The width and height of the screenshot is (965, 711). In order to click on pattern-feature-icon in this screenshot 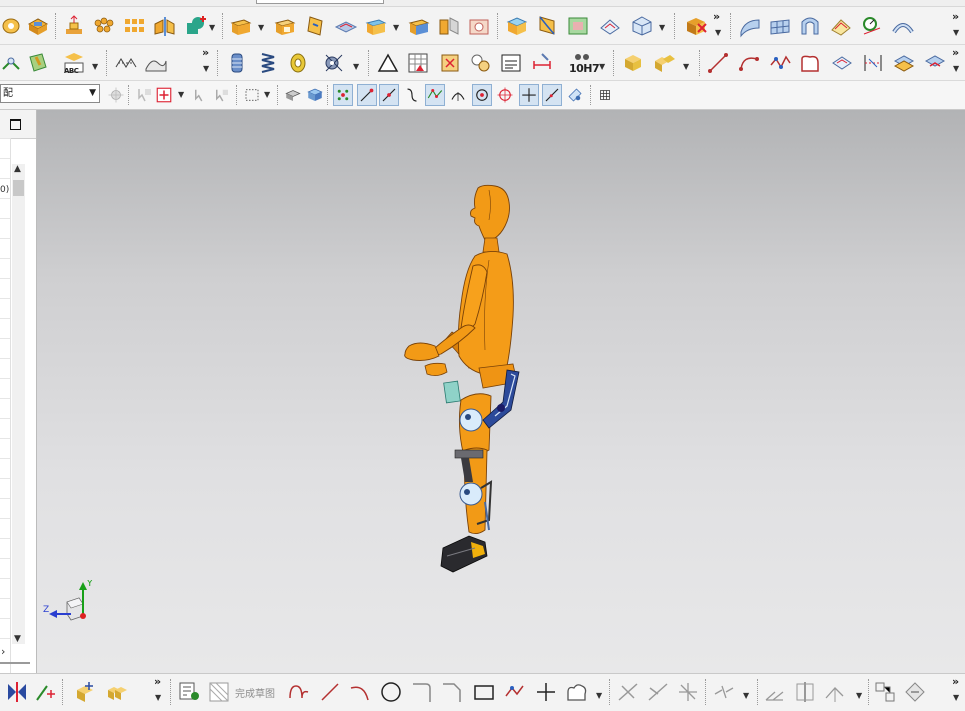, I will do `click(104, 26)`.